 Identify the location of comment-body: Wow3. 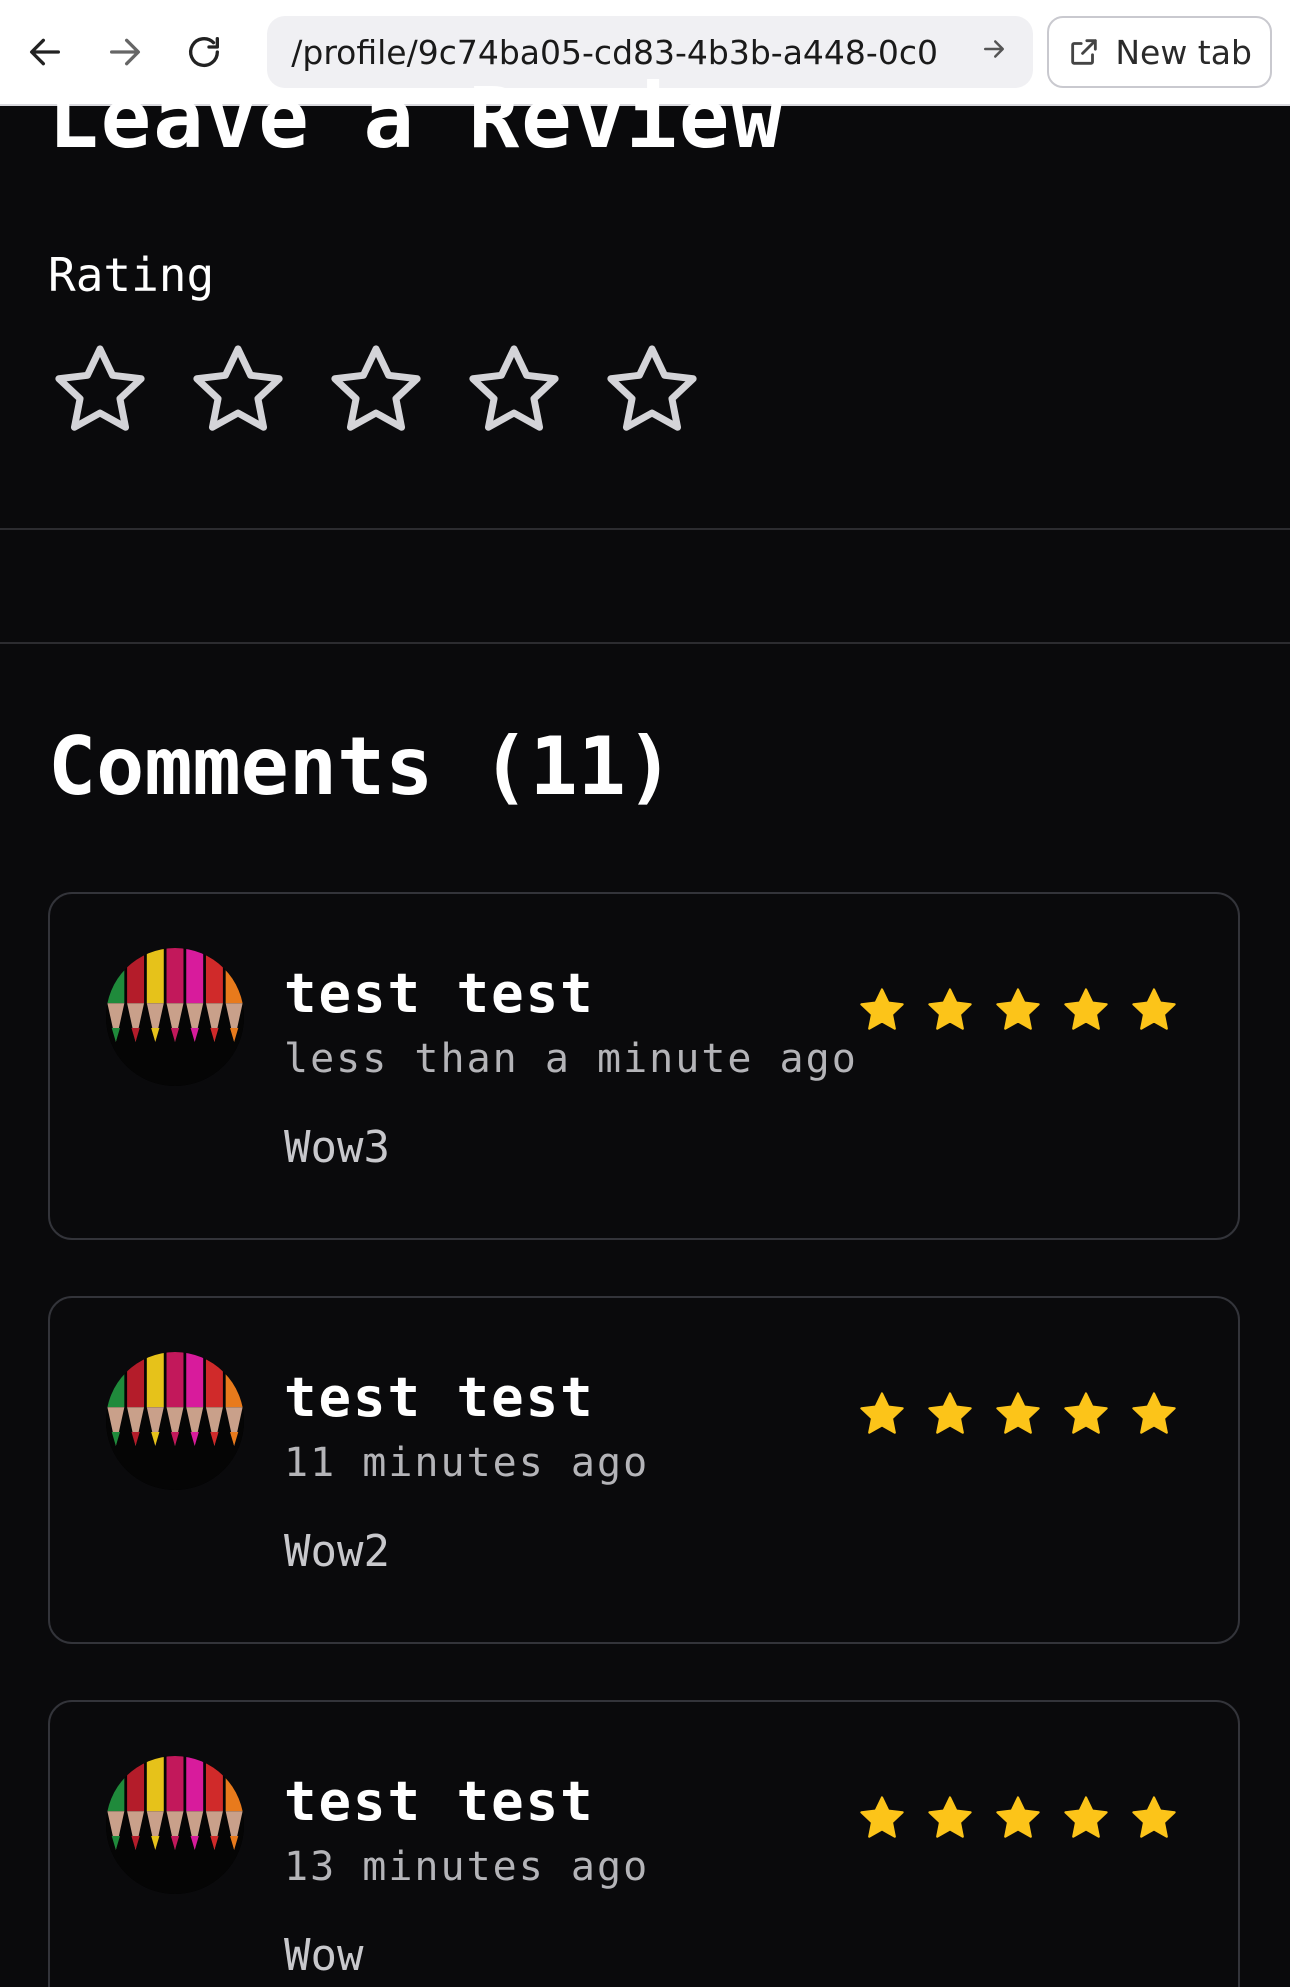
(337, 1147).